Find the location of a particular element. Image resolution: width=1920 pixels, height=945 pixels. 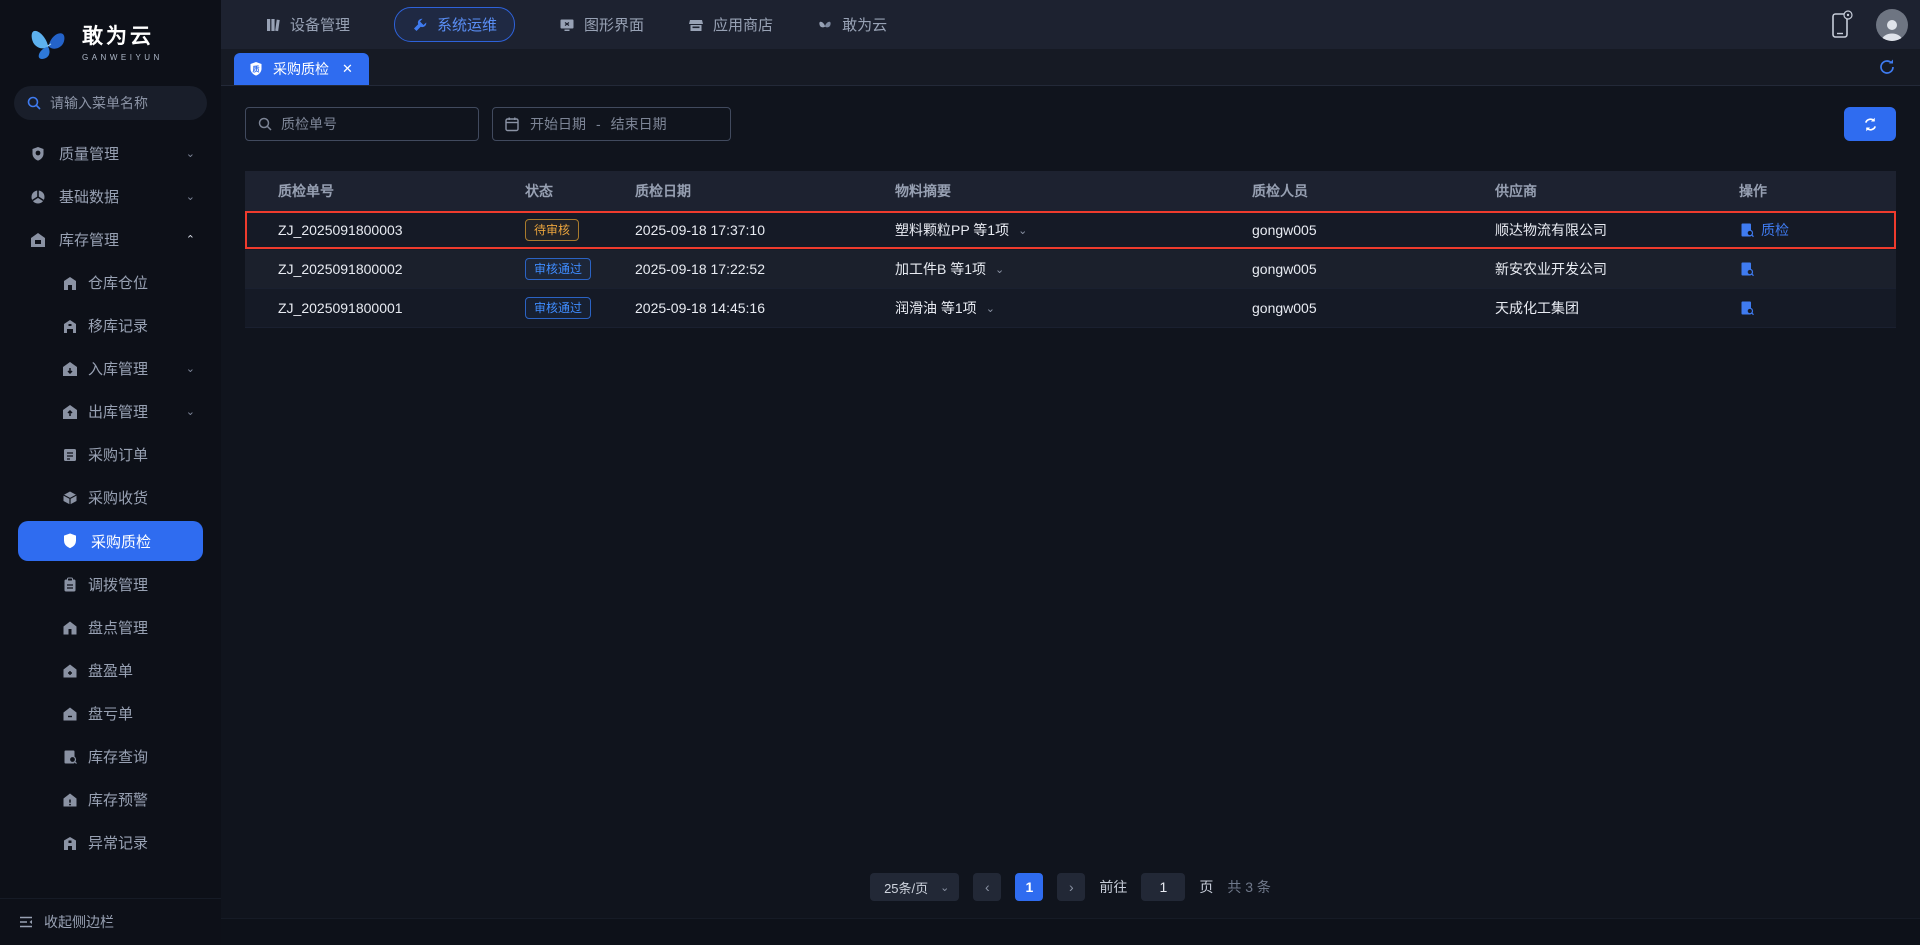

filter-toolbar: 开始日期 - 结束日期 is located at coordinates (1070, 124).